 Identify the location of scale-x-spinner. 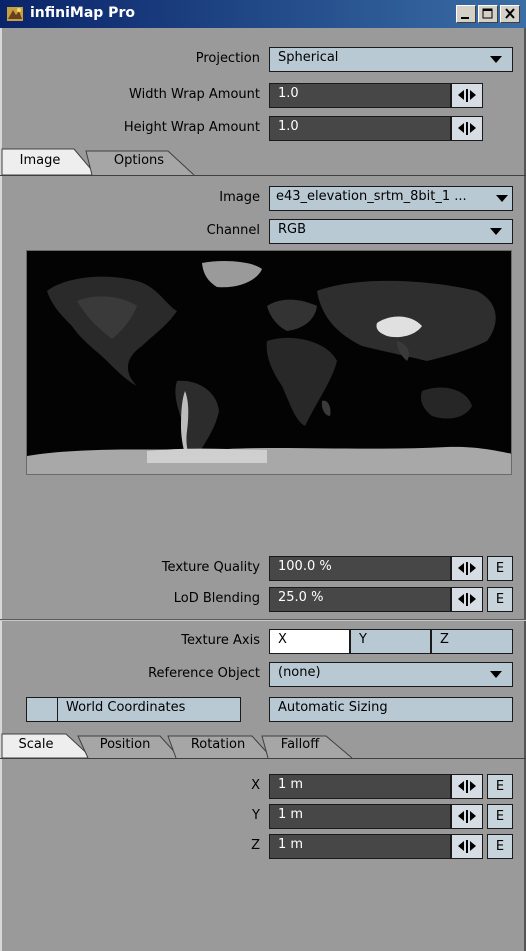
(467, 786).